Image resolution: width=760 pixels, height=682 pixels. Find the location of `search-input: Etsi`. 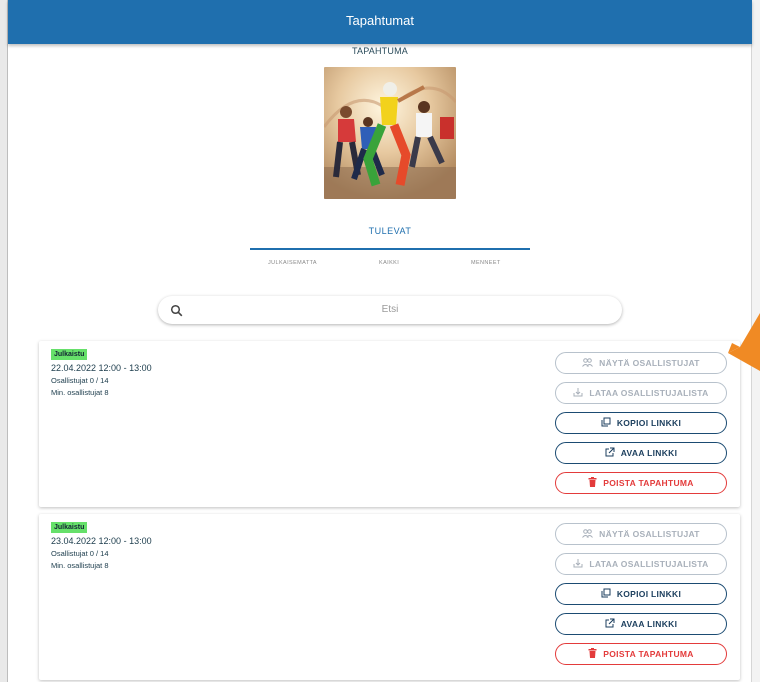

search-input: Etsi is located at coordinates (390, 310).